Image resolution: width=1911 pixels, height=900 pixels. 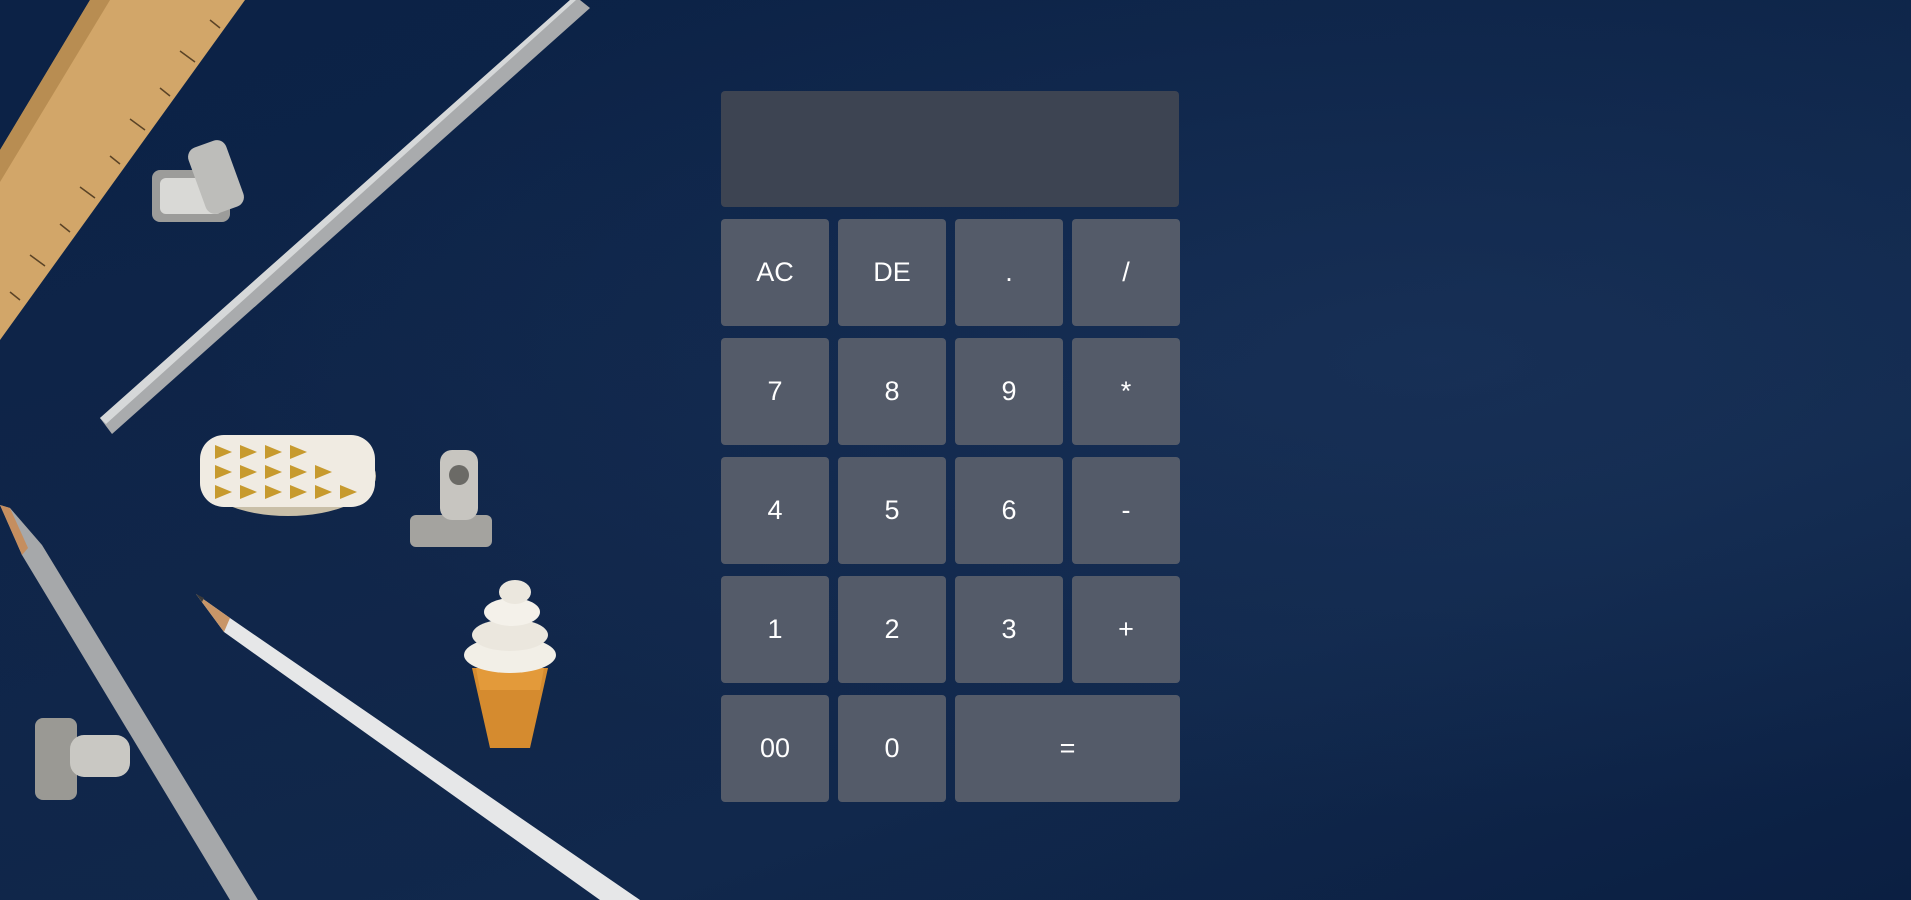 I want to click on digit-3-button: 3, so click(x=1009, y=629).